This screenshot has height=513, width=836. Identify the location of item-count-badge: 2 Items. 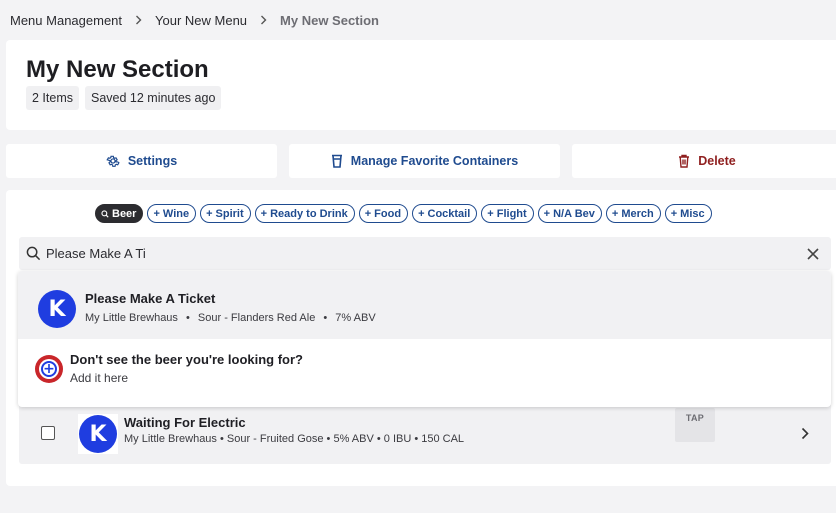
(52, 98).